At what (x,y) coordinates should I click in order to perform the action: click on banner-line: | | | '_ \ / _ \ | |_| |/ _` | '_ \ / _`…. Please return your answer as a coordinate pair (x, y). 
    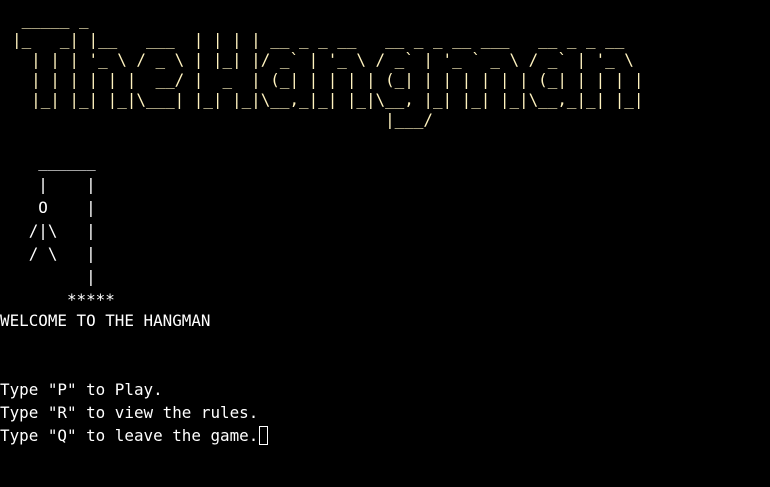
    Looking at the image, I should click on (328, 59).